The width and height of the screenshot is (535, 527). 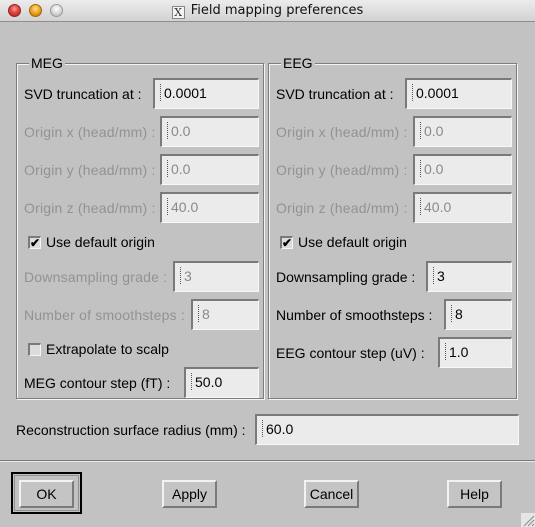 I want to click on meg-origin-y-label: Origin y (head/mm) :, so click(x=90, y=170).